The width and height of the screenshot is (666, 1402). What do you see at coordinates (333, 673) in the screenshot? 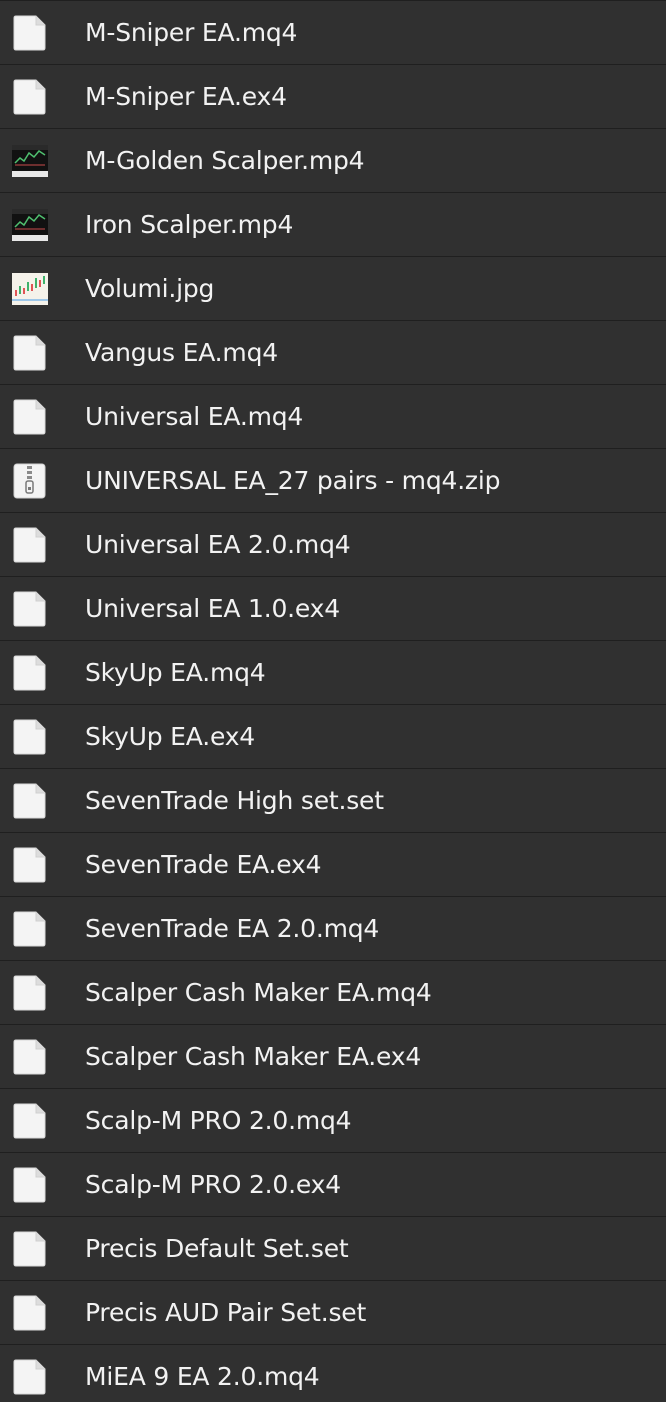
I see `file-row: SkyUp EA.mq4` at bounding box center [333, 673].